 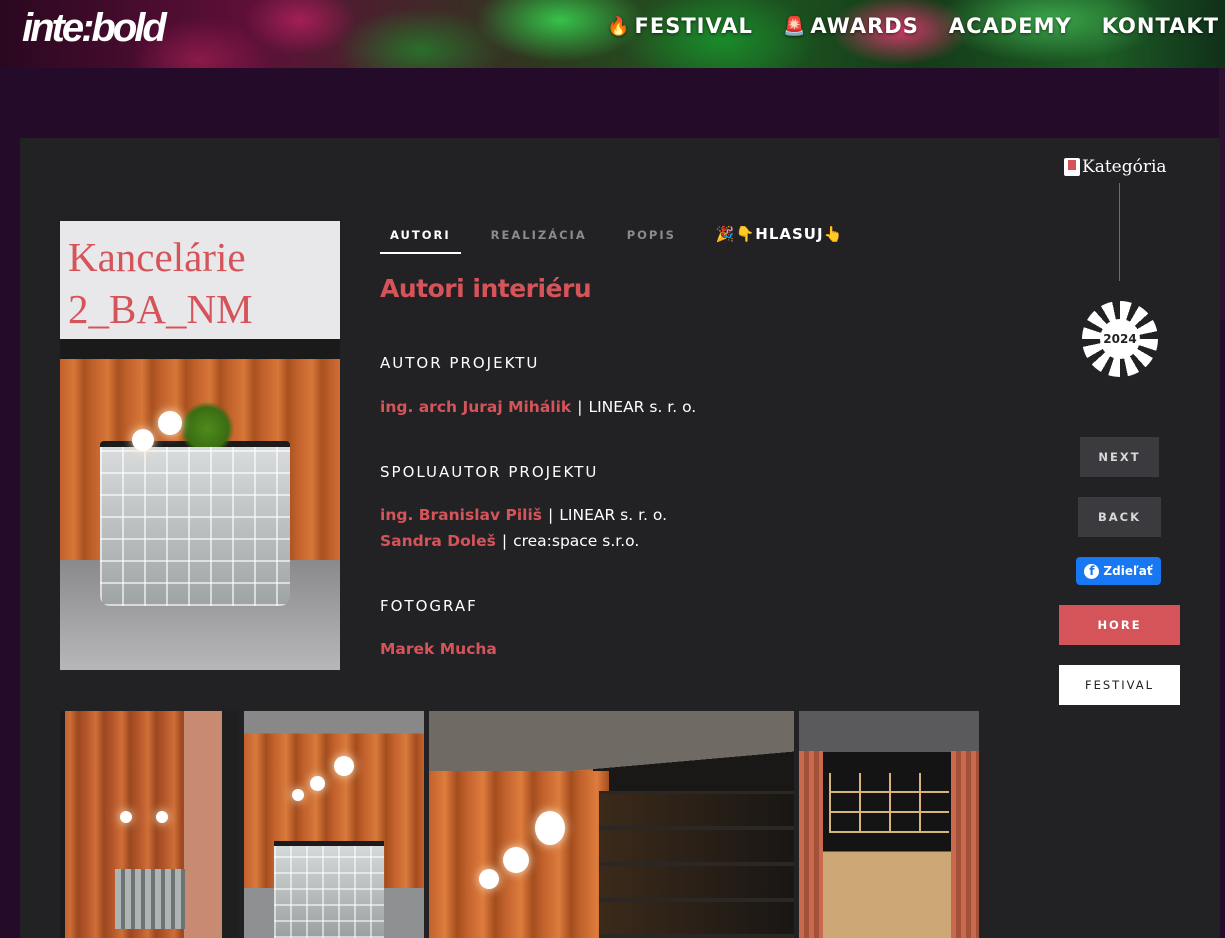 I want to click on facebook-share-button: f Zdieľať, so click(x=1118, y=571).